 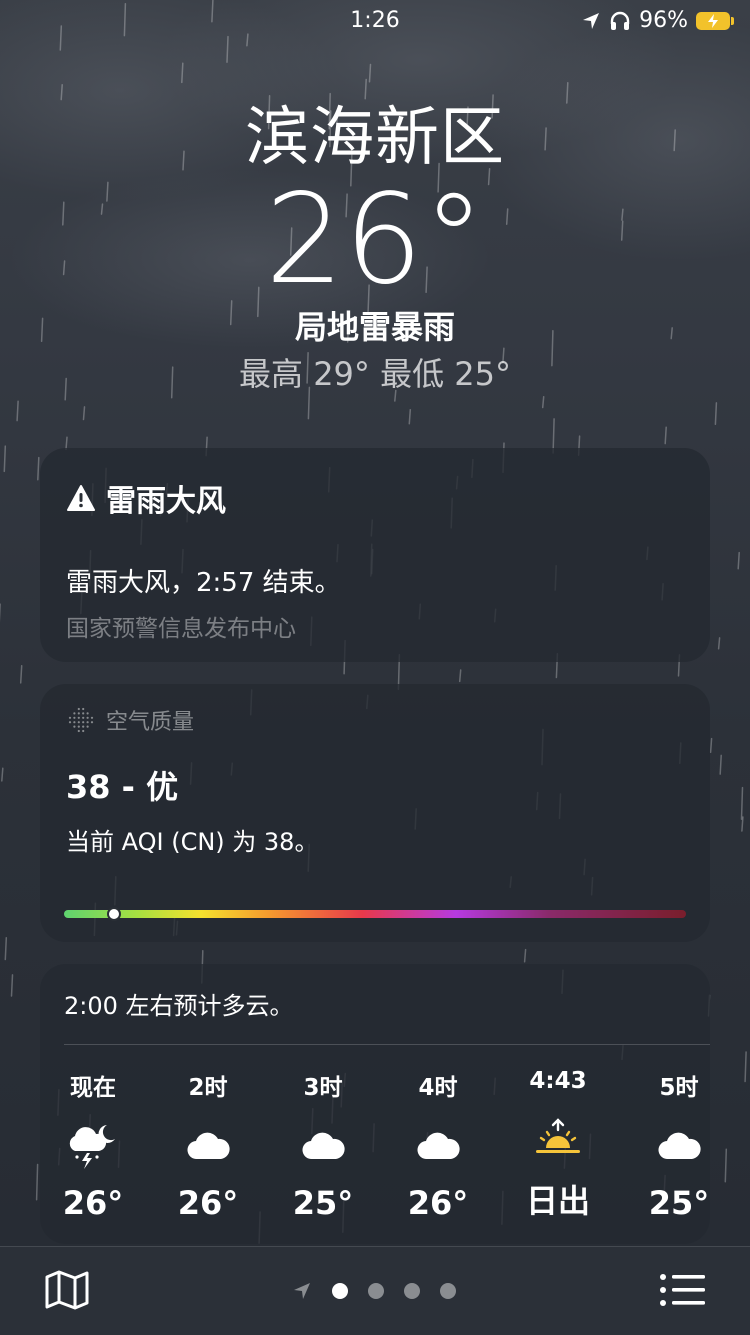 What do you see at coordinates (208, 1085) in the screenshot?
I see `hourly-time: 2时` at bounding box center [208, 1085].